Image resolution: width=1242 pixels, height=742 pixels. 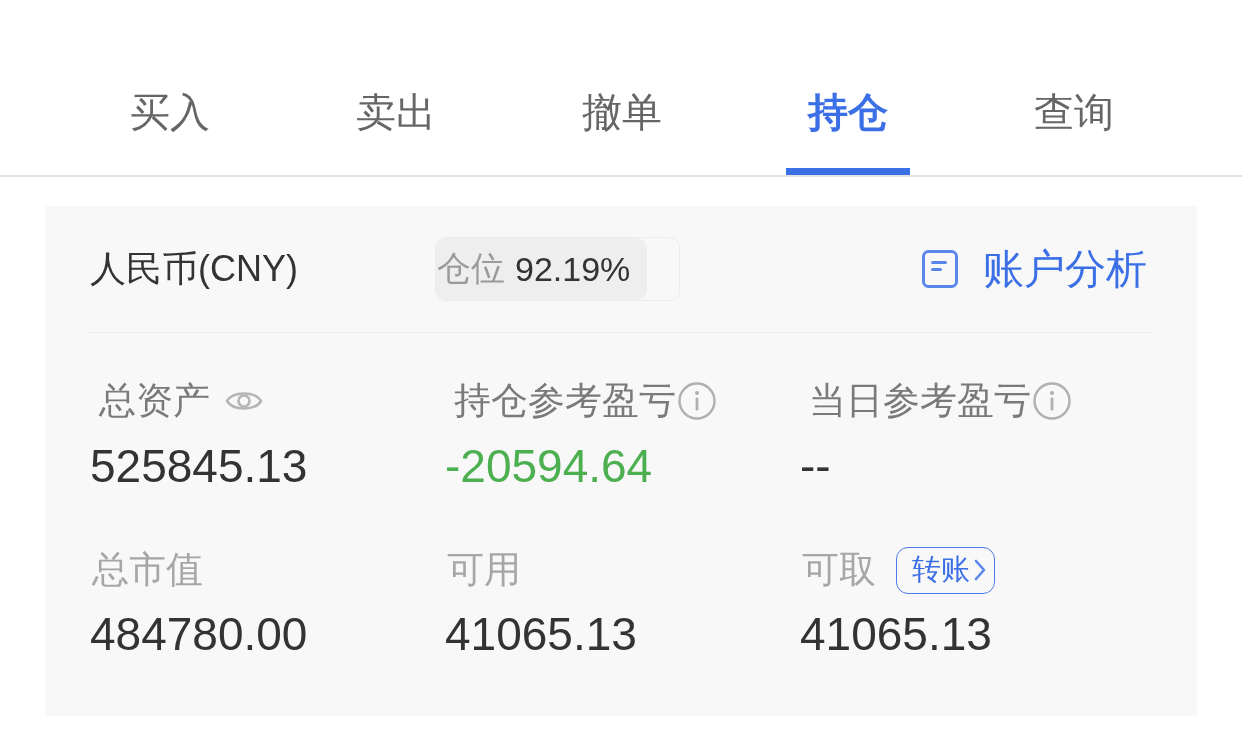 What do you see at coordinates (848, 87) in the screenshot?
I see `tab: 持仓` at bounding box center [848, 87].